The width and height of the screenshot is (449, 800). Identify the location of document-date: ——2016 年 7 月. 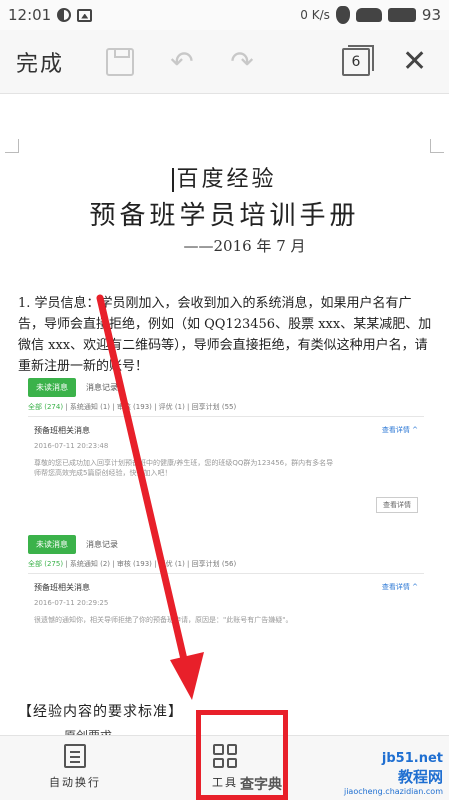
(224, 245).